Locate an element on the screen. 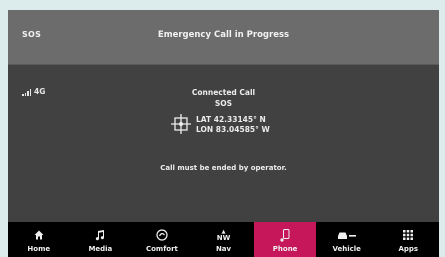  comfort-icon is located at coordinates (162, 235).